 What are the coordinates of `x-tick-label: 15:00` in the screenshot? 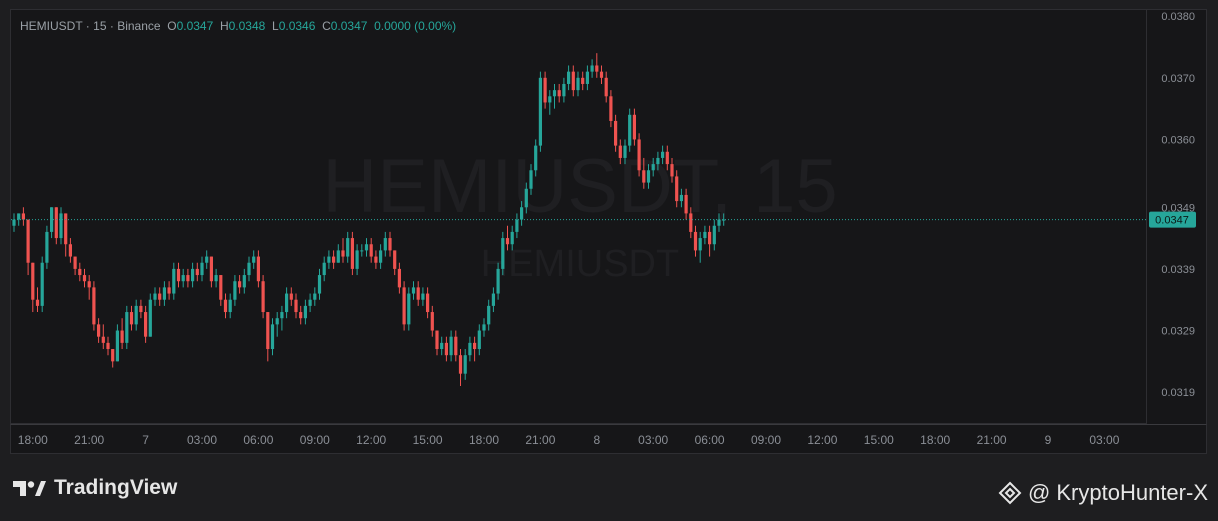 It's located at (428, 440).